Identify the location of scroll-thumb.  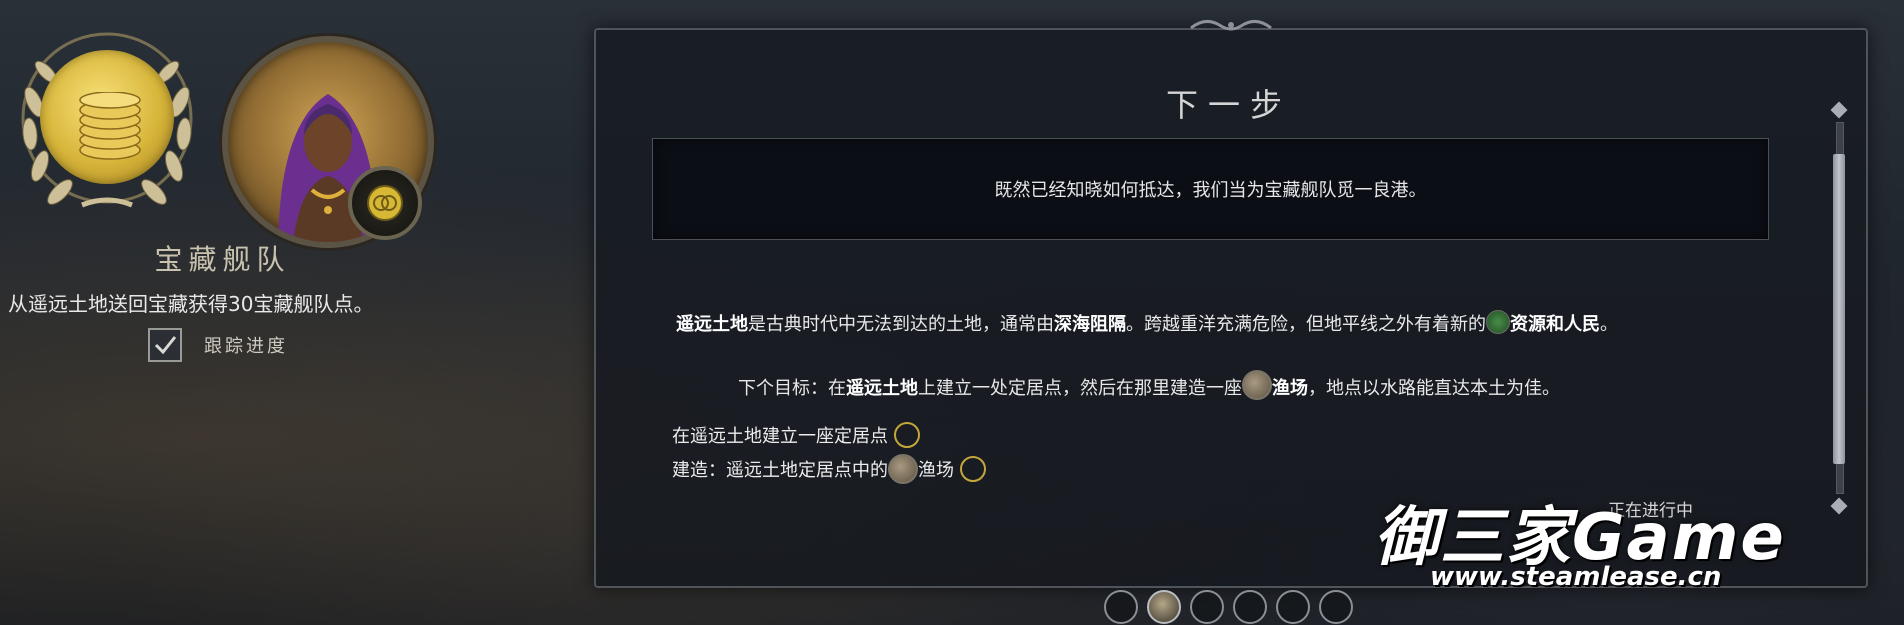
(1839, 309).